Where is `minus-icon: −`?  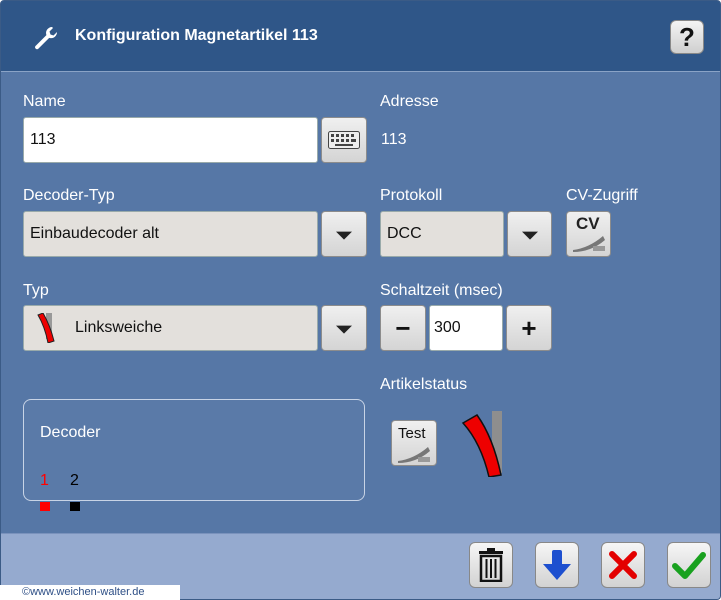 minus-icon: − is located at coordinates (403, 328).